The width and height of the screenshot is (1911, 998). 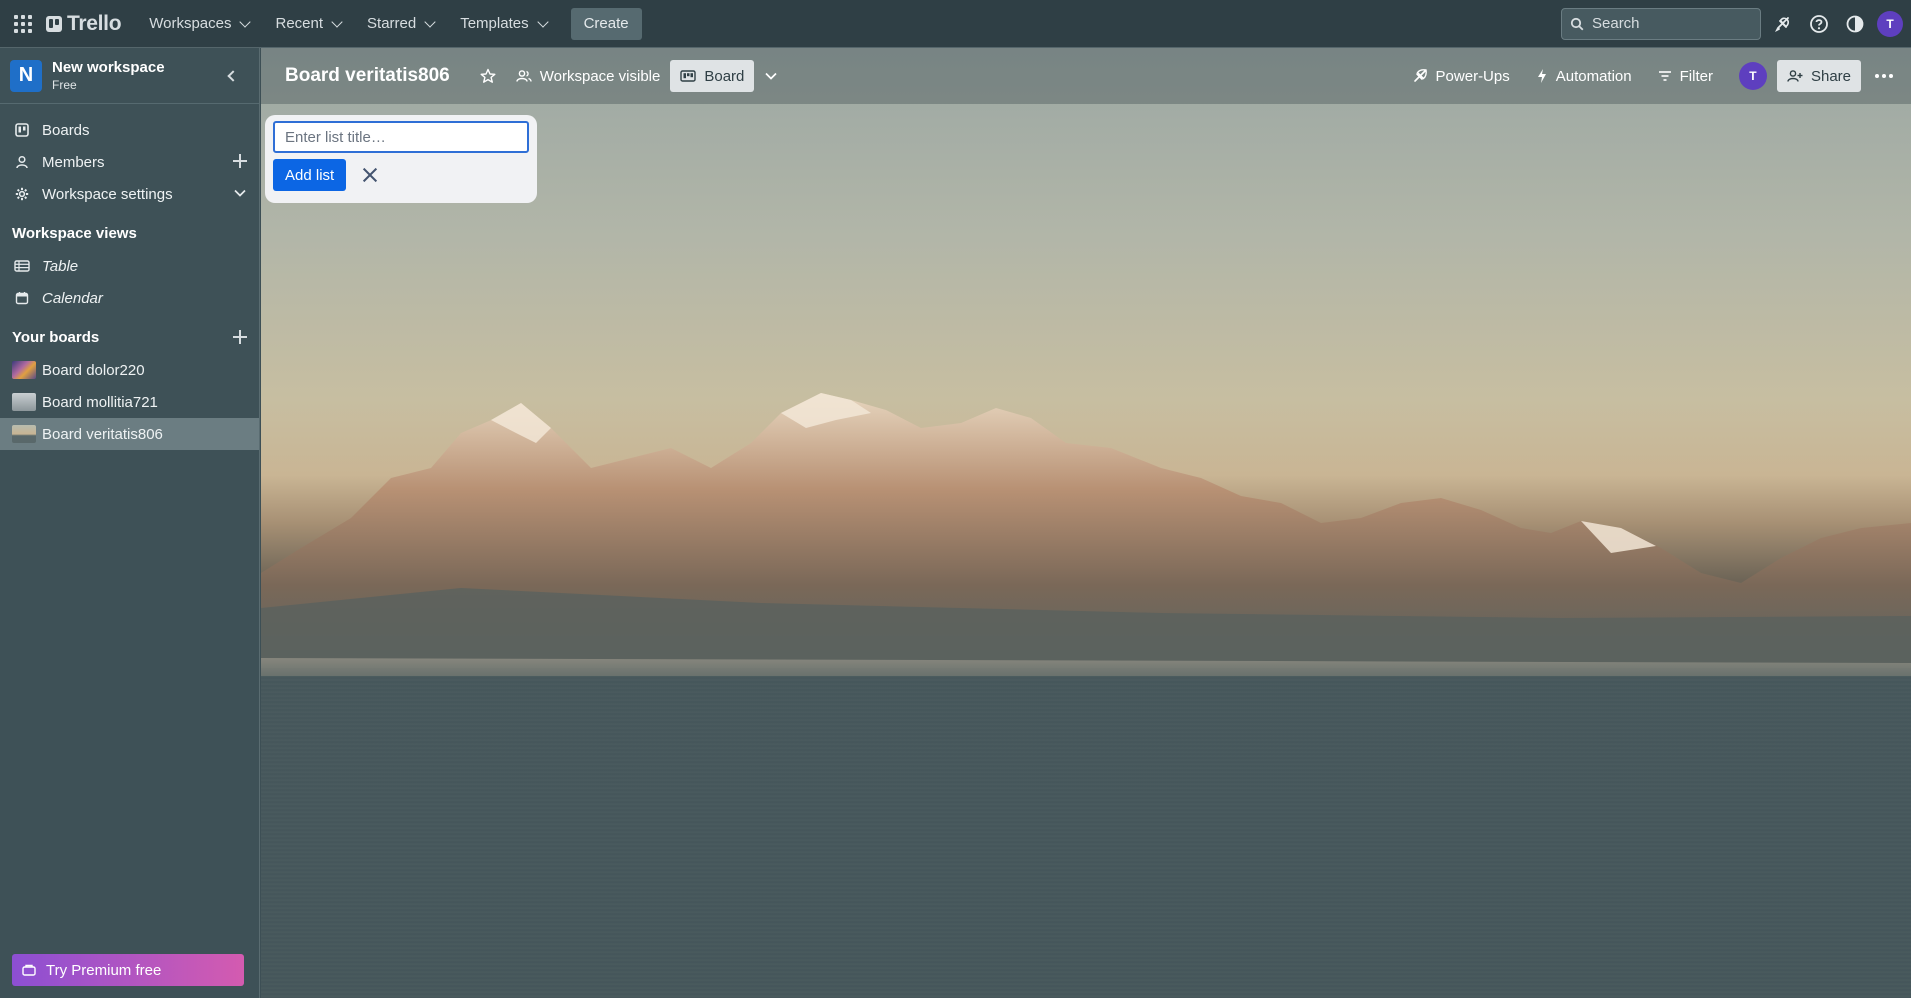 What do you see at coordinates (190, 23) in the screenshot?
I see `workspaces-label: Workspaces` at bounding box center [190, 23].